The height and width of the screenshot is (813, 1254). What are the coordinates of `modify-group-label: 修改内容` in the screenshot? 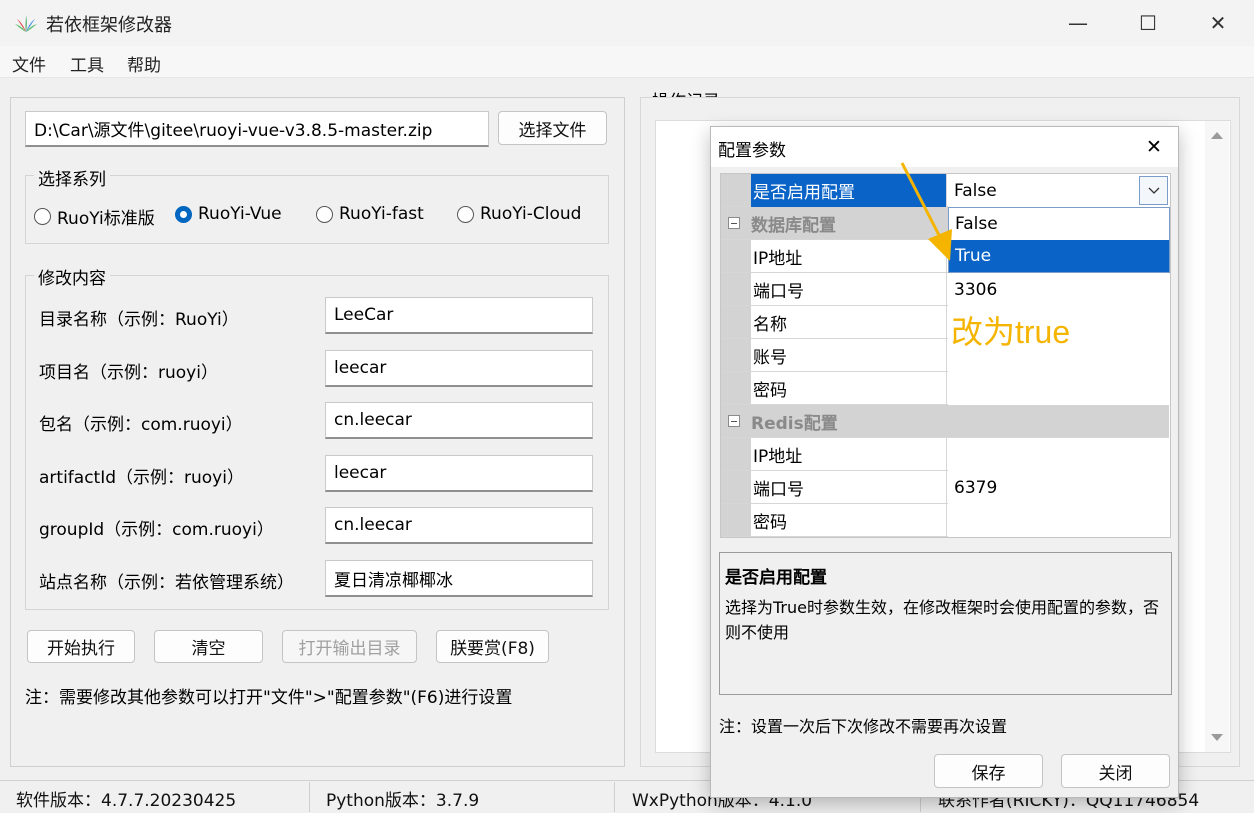 It's located at (72, 276).